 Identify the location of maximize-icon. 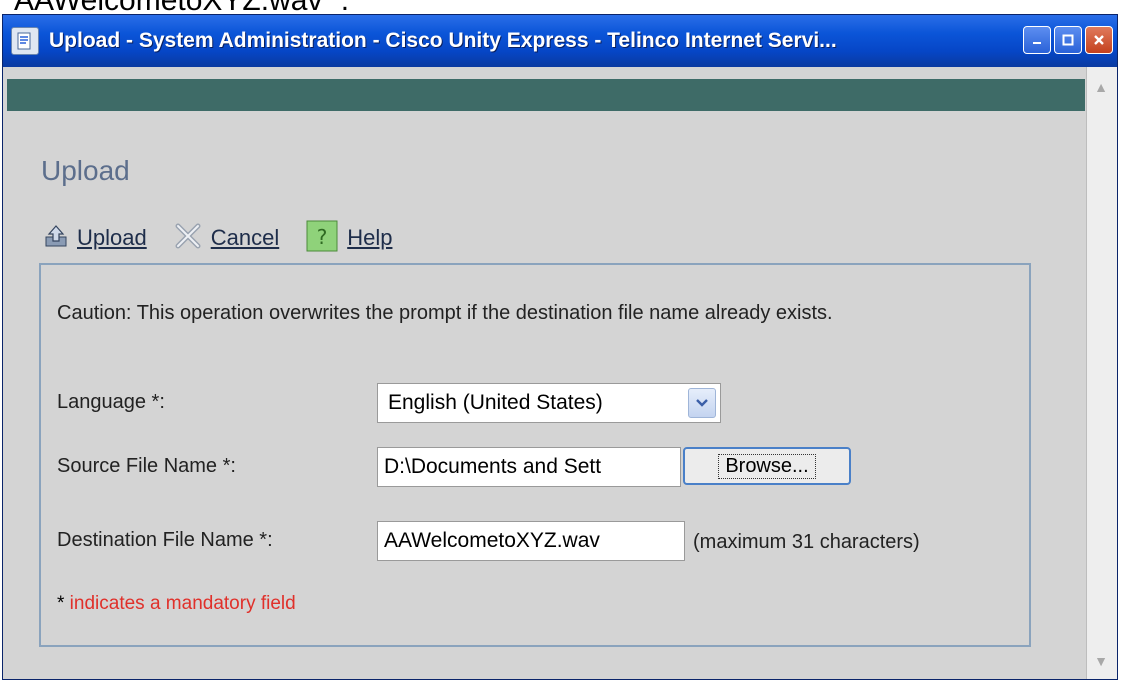
(1068, 40).